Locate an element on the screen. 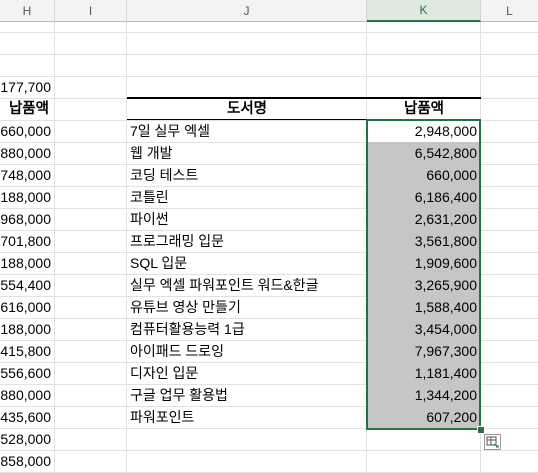 Image resolution: width=538 pixels, height=473 pixels. cell-h-value: 554,400 is located at coordinates (27, 285).